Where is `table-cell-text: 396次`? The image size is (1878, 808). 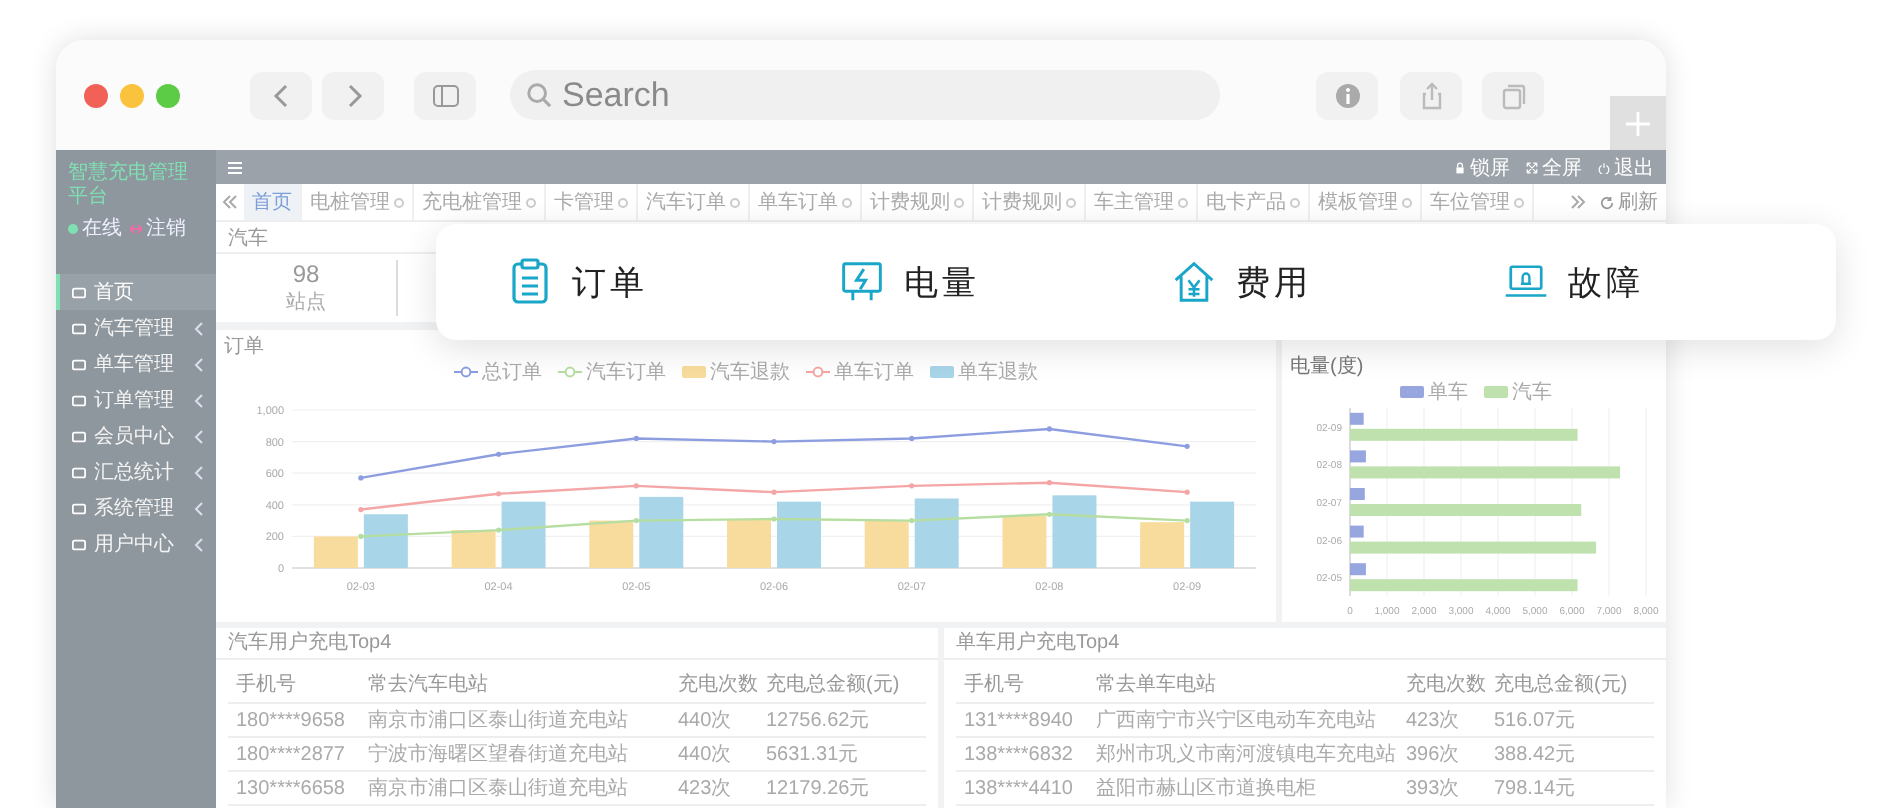
table-cell-text: 396次 is located at coordinates (1434, 755).